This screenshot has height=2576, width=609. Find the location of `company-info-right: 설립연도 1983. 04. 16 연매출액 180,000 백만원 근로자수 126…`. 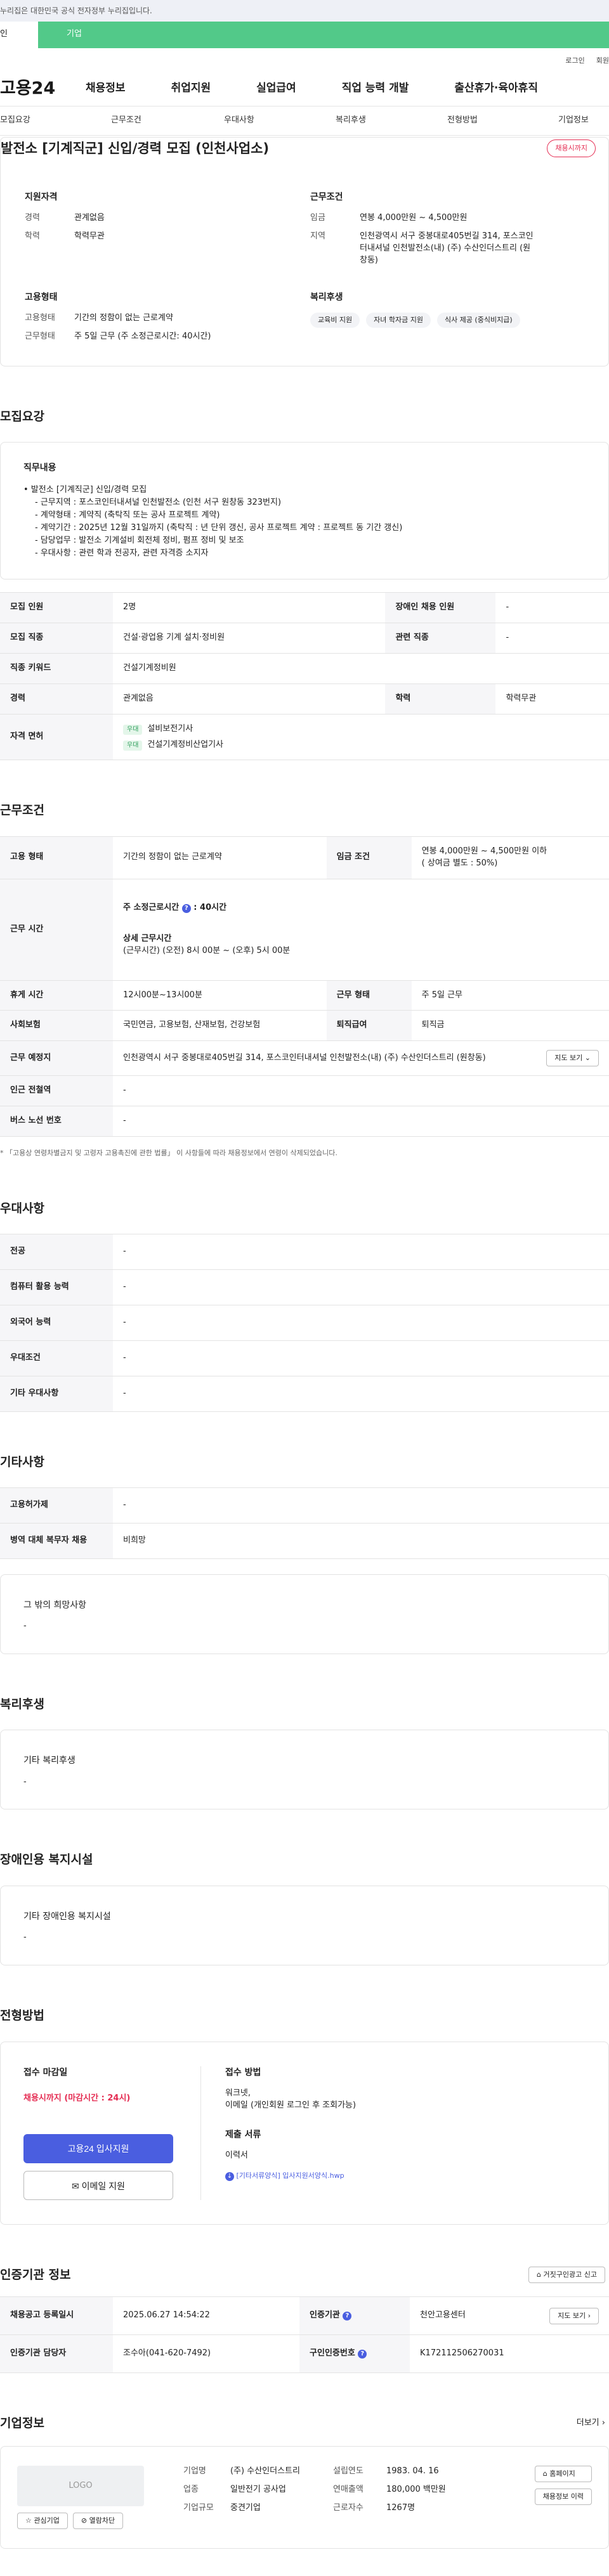

company-info-right: 설립연도 1983. 04. 16 연매출액 180,000 백만원 근로자수 126… is located at coordinates (399, 2497).